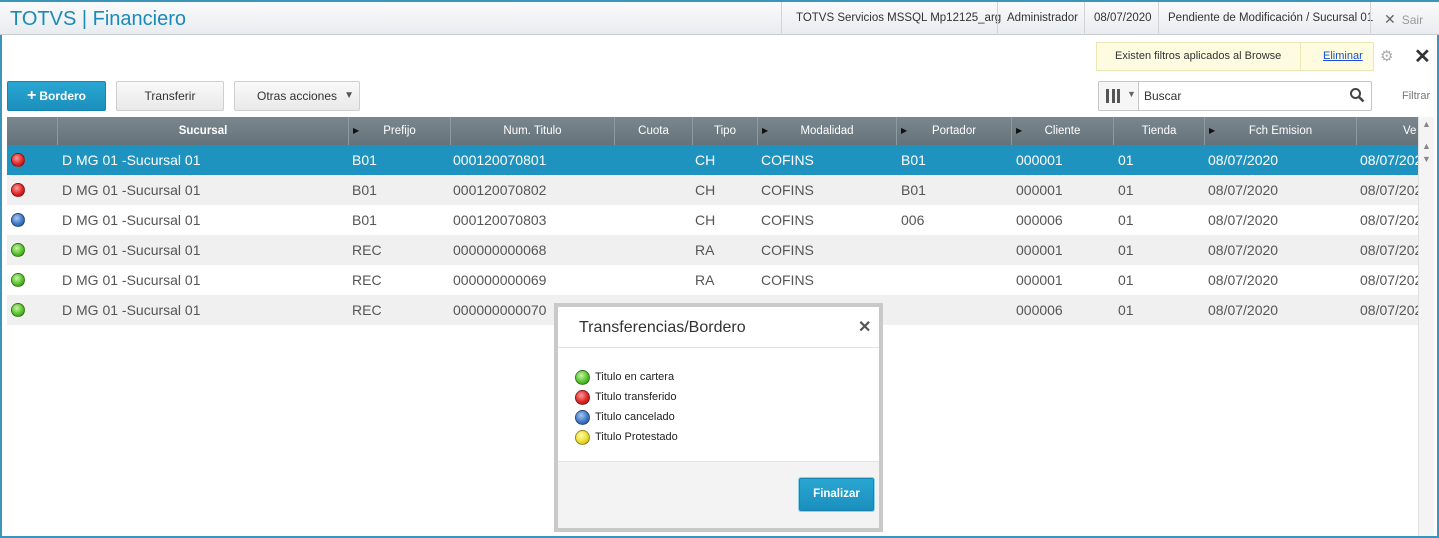  Describe the element at coordinates (718, 494) in the screenshot. I see `dialog-footer: Finalizar` at that location.